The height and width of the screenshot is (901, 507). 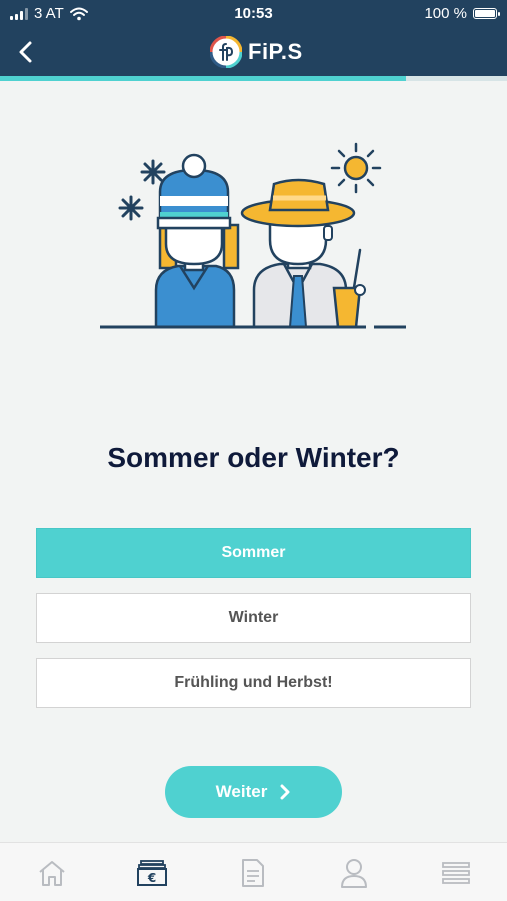 I want to click on app-name: FiP.S, so click(x=275, y=51).